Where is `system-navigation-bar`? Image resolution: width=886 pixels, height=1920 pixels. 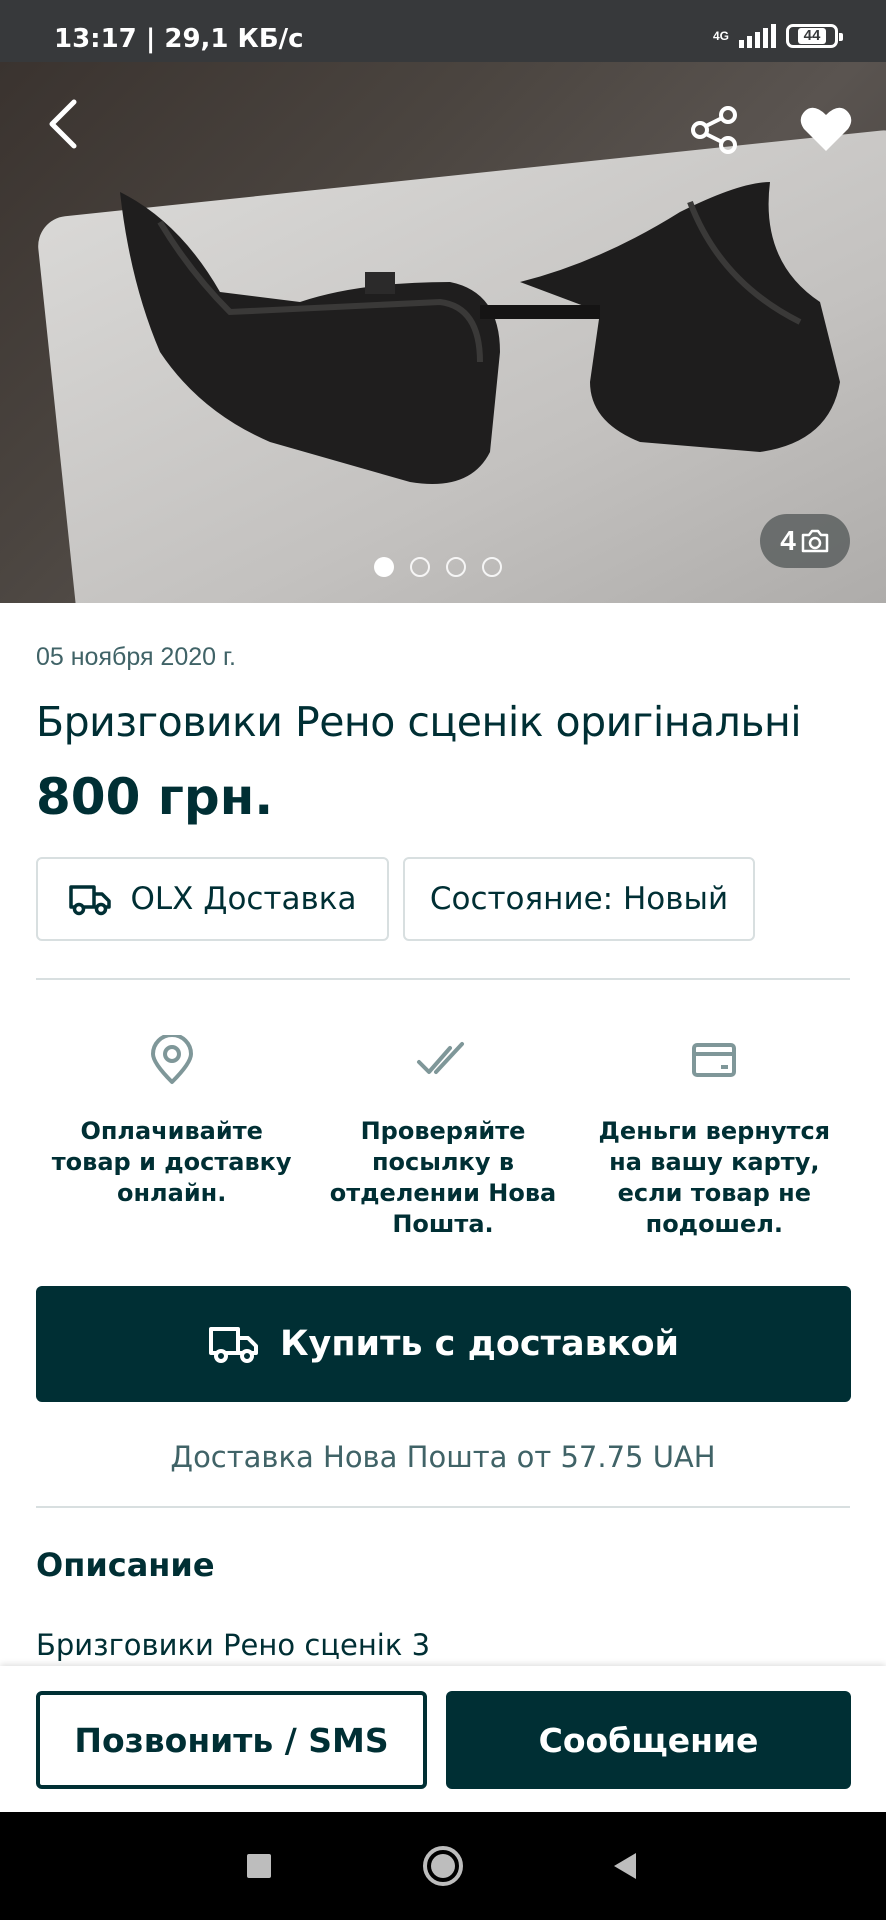
system-navigation-bar is located at coordinates (443, 1866).